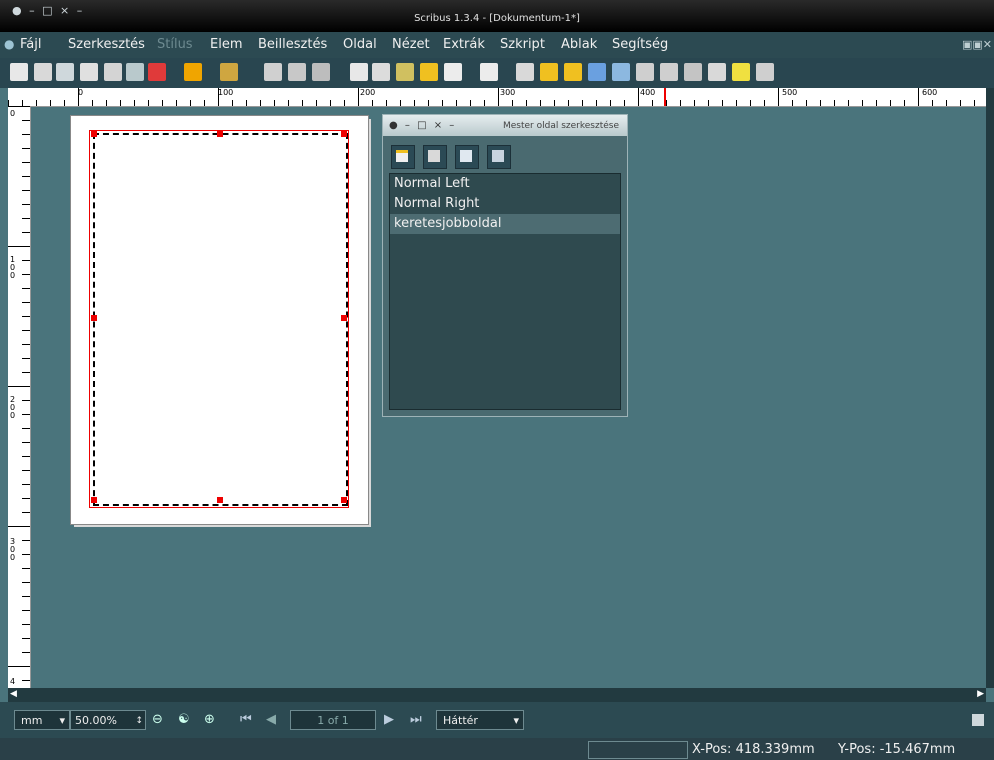 Image resolution: width=994 pixels, height=760 pixels. I want to click on preflight-icon, so click(135, 72).